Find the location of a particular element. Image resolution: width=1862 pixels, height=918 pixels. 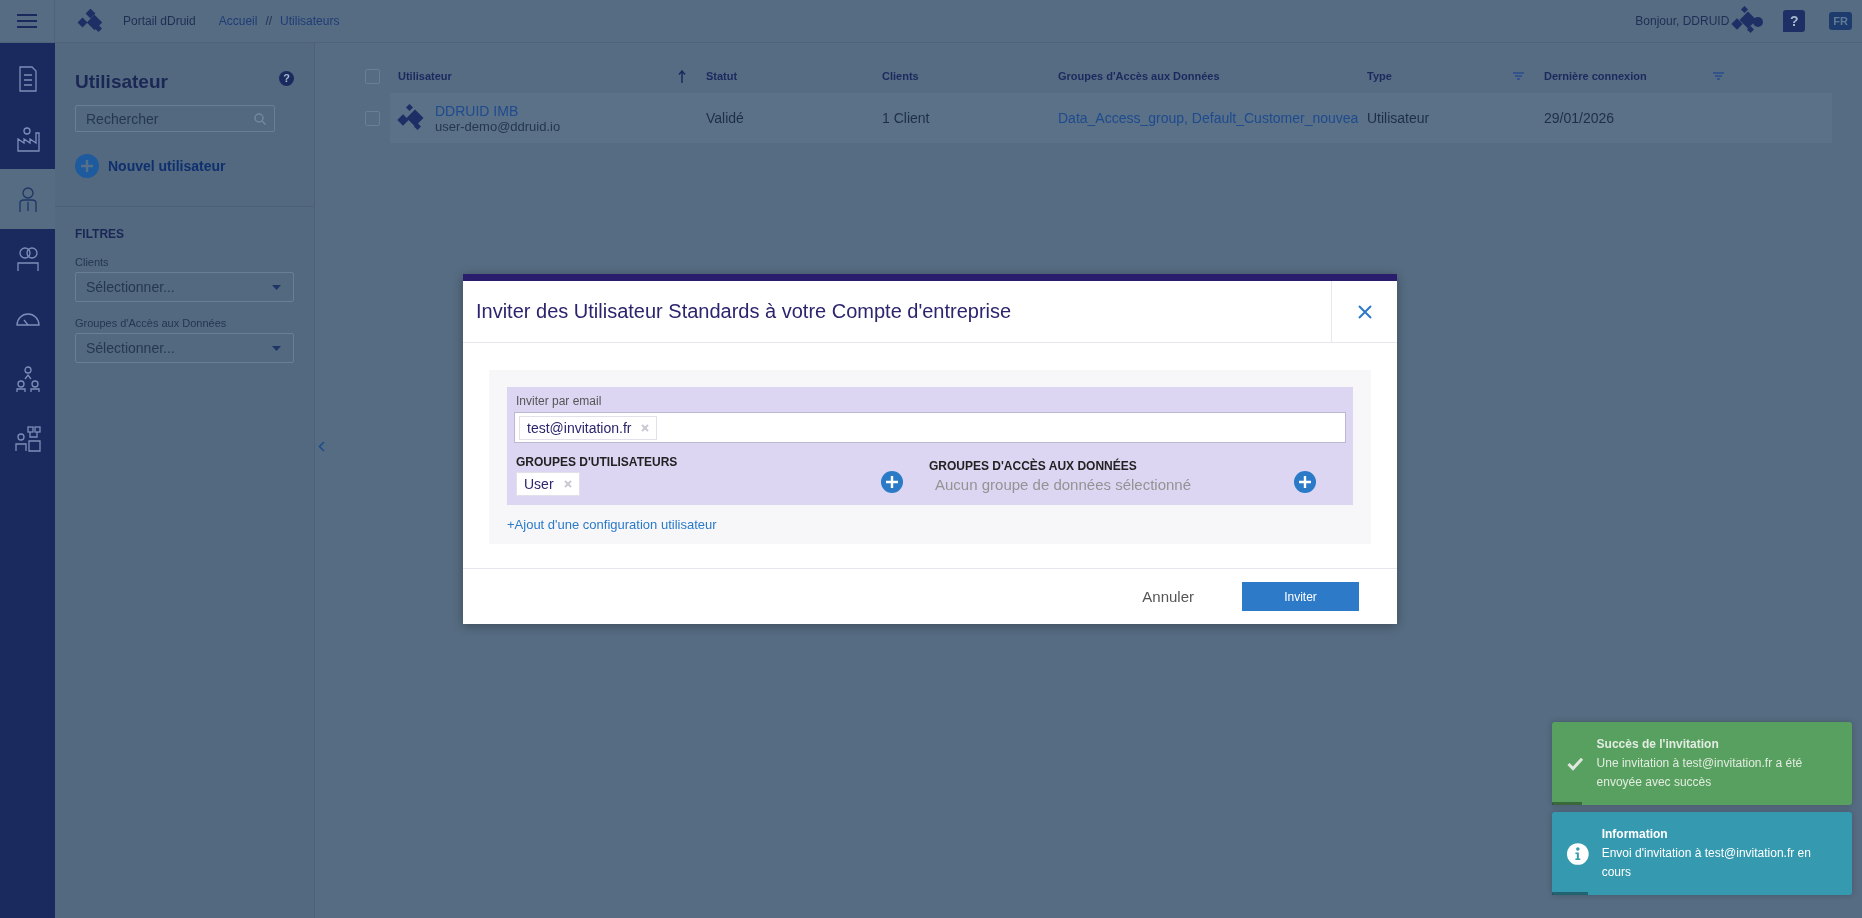

last-login-cell-text: 29/01/2026 is located at coordinates (1580, 118).